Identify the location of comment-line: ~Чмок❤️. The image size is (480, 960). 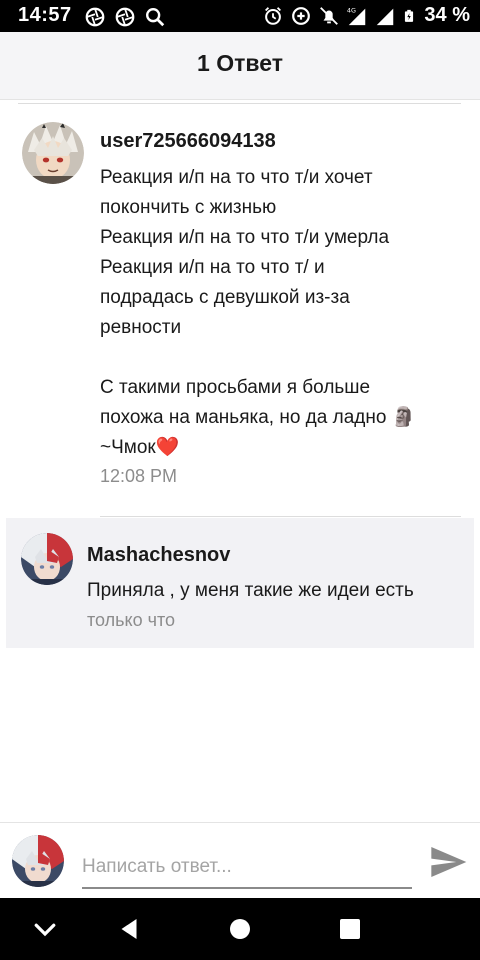
(140, 447).